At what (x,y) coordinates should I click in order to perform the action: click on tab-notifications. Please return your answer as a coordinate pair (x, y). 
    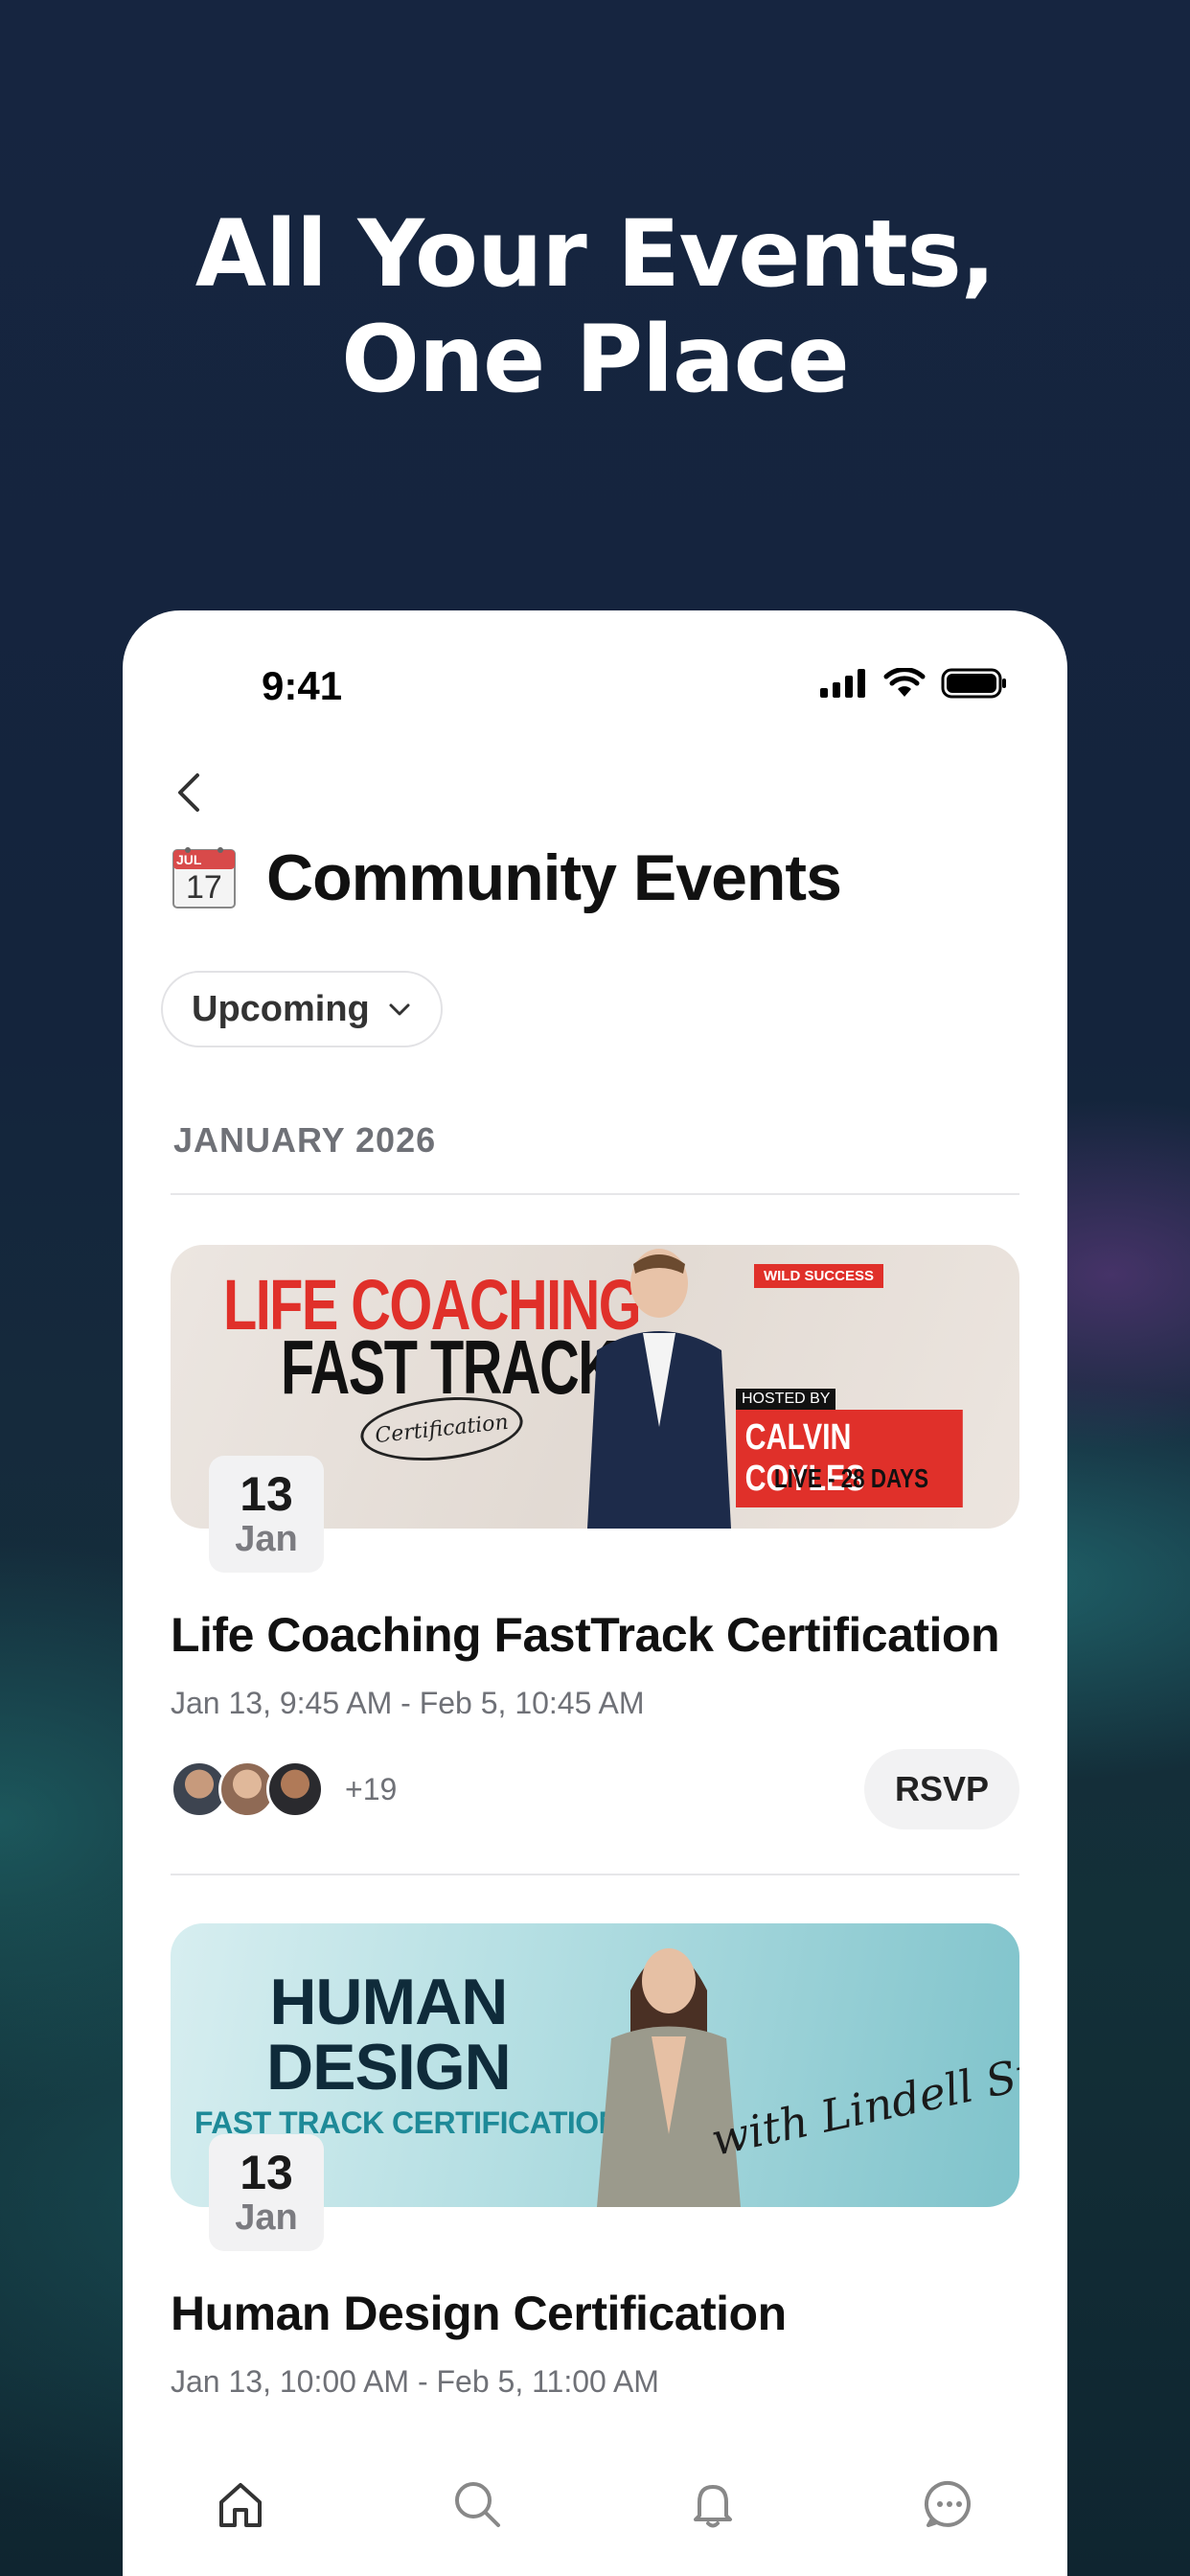
    Looking at the image, I should click on (713, 2504).